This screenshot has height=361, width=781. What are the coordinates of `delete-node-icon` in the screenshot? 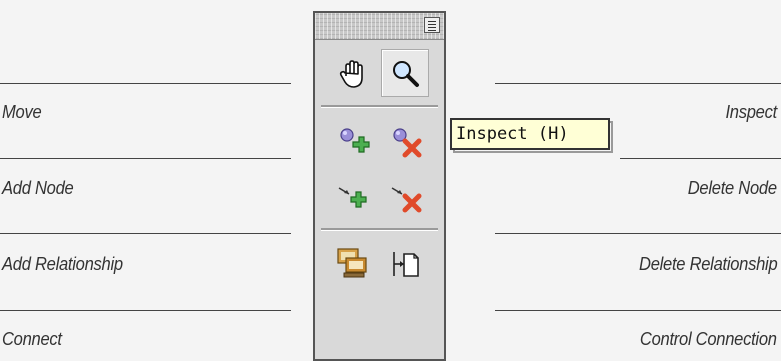 It's located at (407, 143).